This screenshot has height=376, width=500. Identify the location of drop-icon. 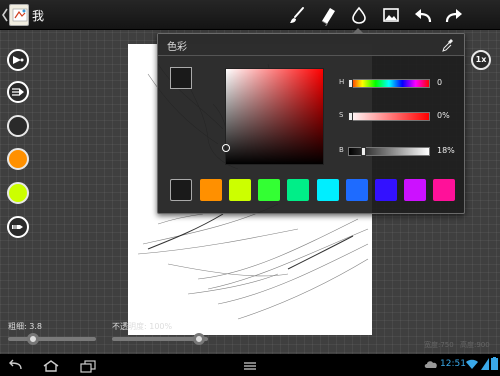
(359, 15).